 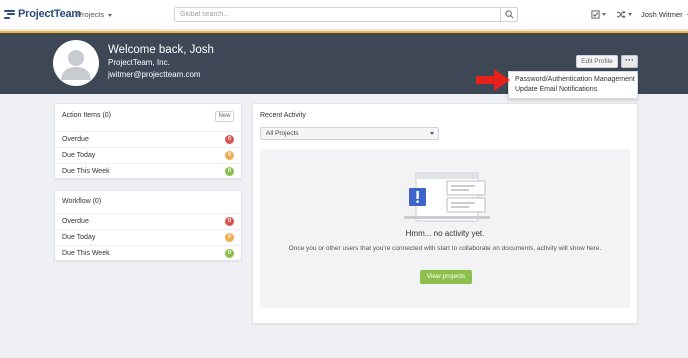 I want to click on projects-menu: Projects, so click(x=95, y=14).